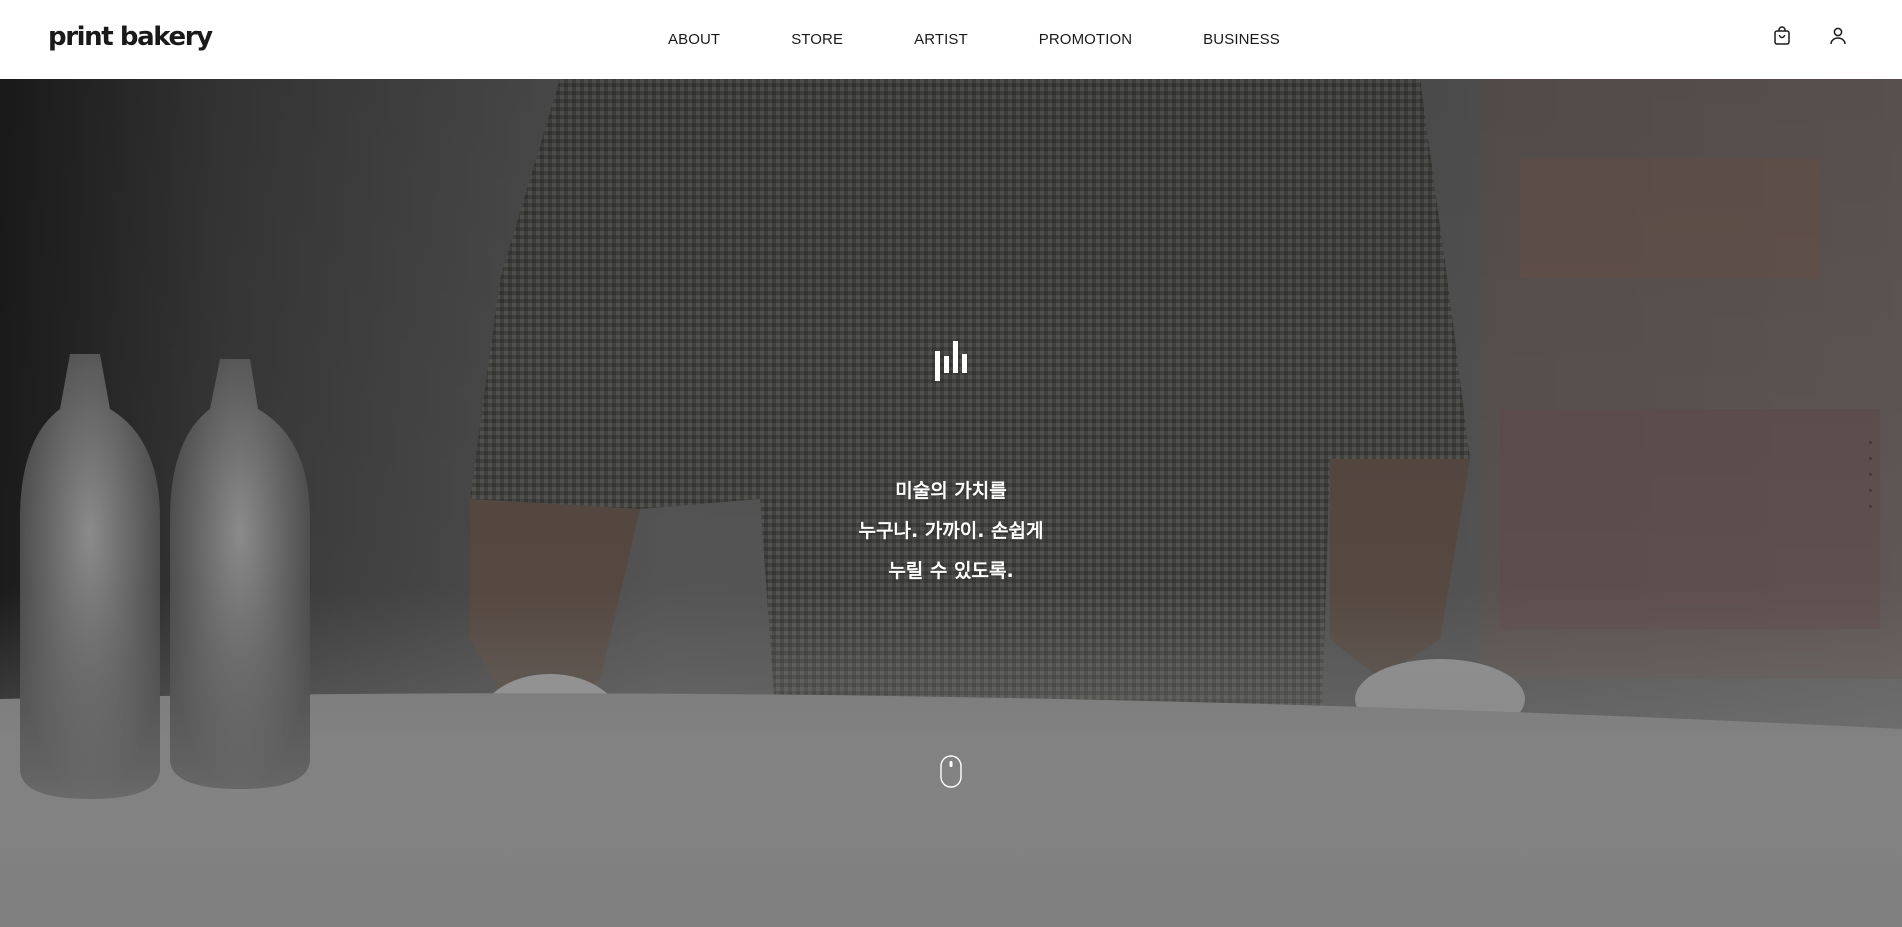  I want to click on hero-tagline-line-2: 누구나. 가까이. 손쉽게, so click(951, 531).